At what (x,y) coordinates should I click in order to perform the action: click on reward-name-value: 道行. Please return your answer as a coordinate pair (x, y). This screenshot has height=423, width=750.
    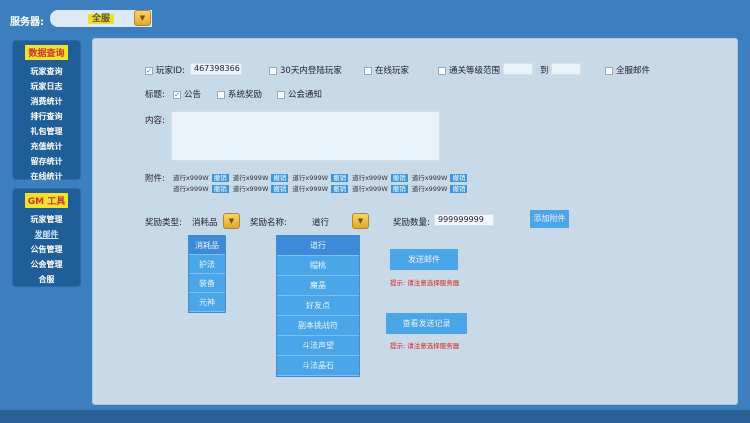
    Looking at the image, I should click on (321, 223).